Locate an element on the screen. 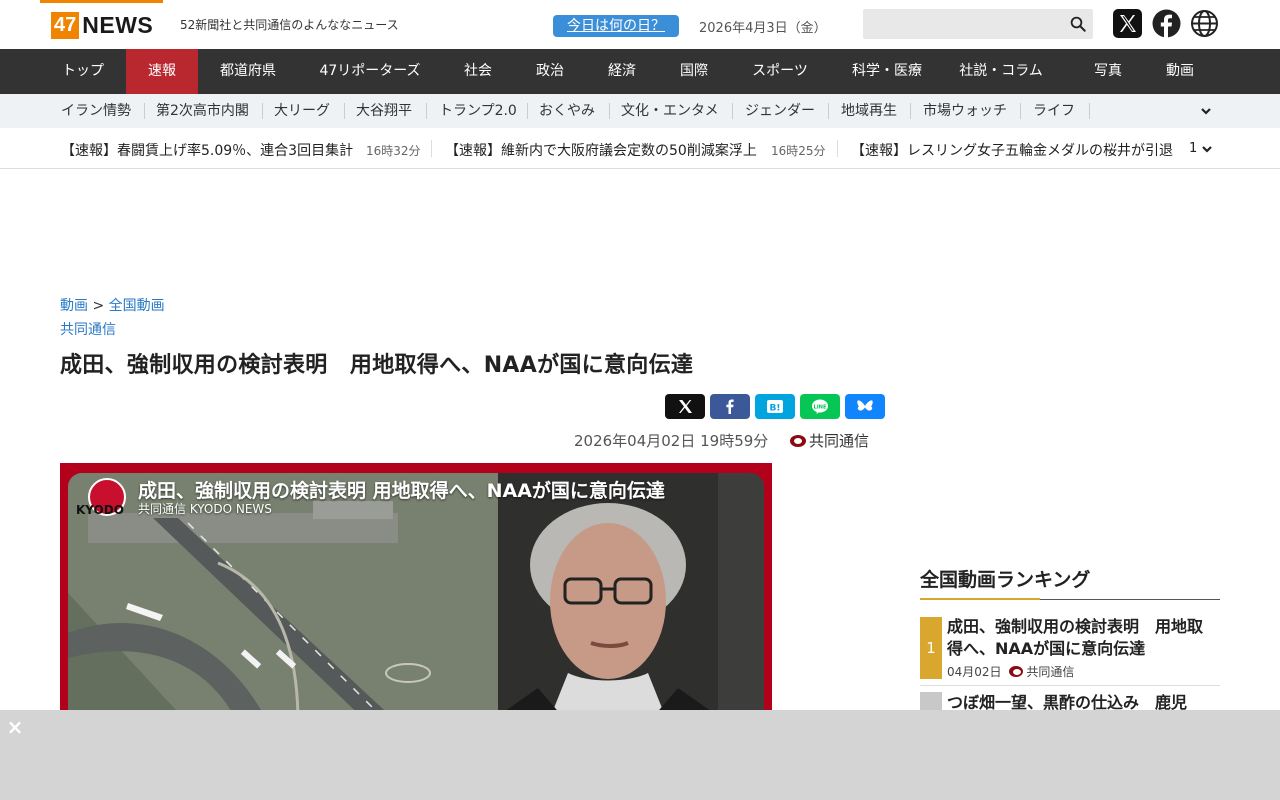  nav-item-international: 国際 is located at coordinates (694, 71).